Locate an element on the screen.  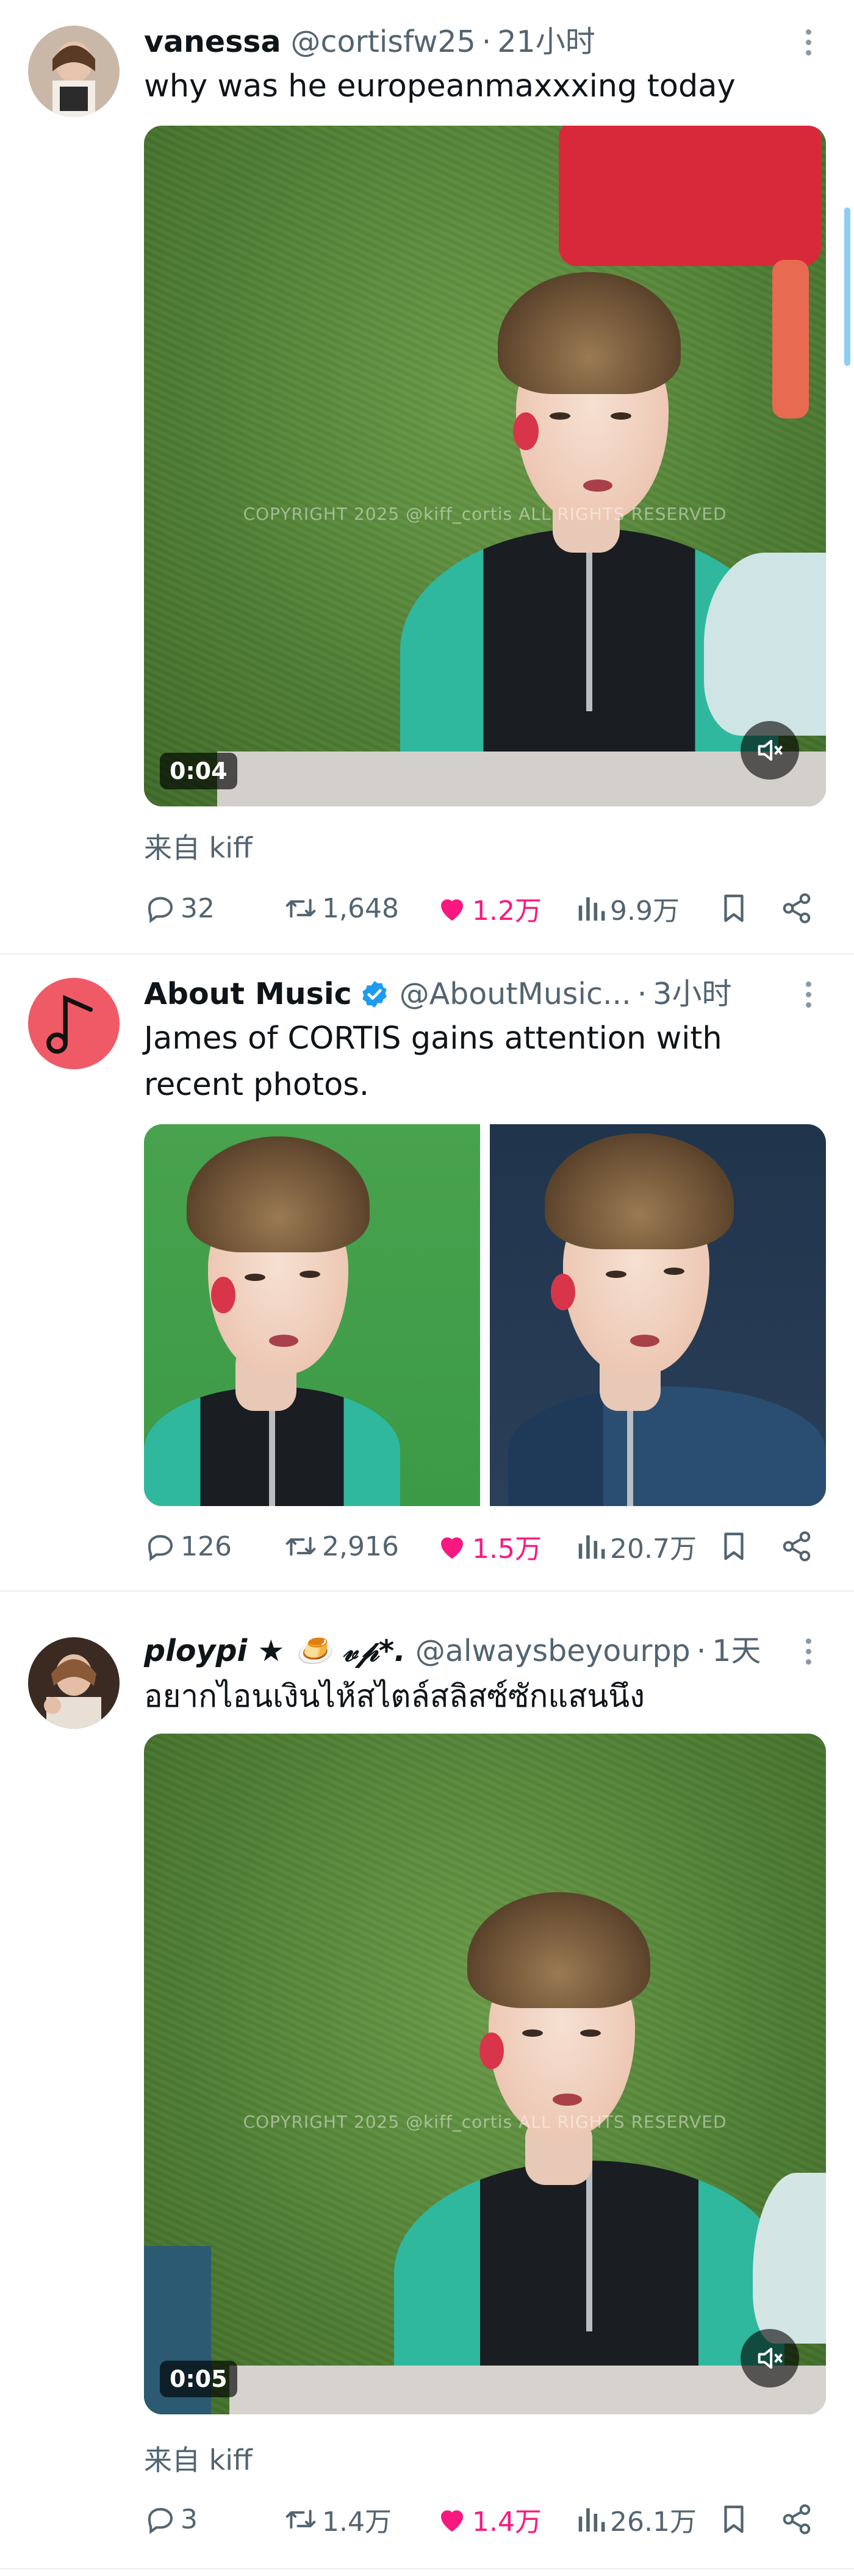
repost-button: 2,916 is located at coordinates (359, 1547).